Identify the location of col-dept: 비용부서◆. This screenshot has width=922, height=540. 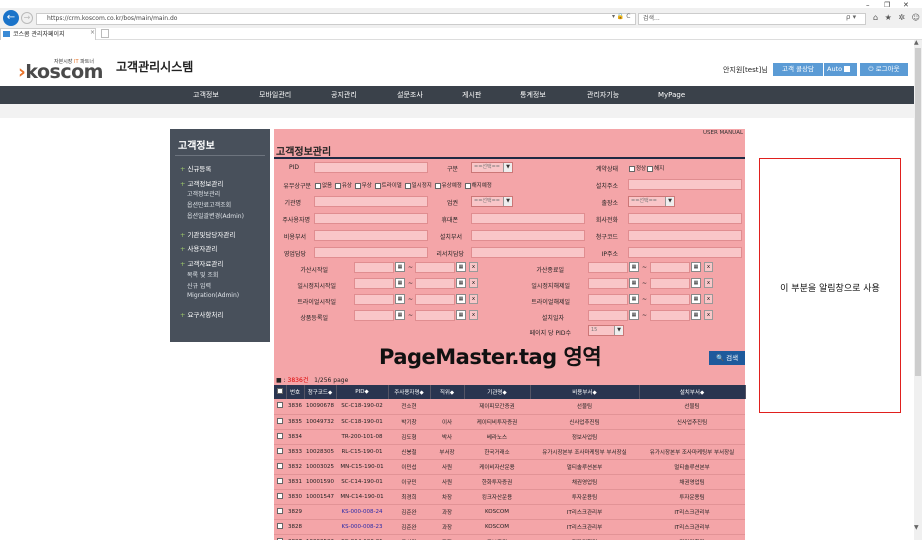
(585, 392).